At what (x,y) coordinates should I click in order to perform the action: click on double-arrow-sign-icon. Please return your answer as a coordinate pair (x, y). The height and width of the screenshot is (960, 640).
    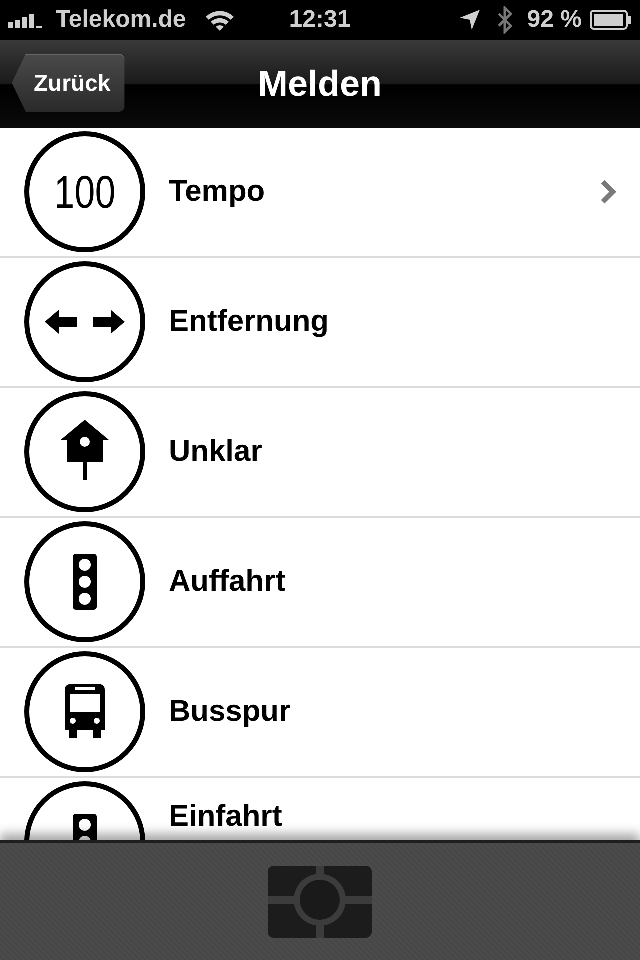
    Looking at the image, I should click on (85, 322).